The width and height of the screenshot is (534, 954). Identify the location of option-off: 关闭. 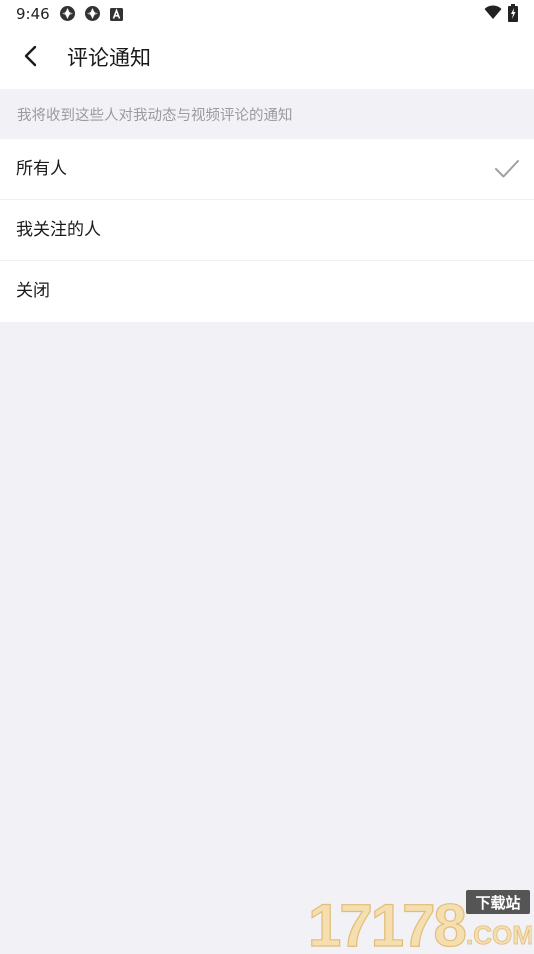
(267, 291).